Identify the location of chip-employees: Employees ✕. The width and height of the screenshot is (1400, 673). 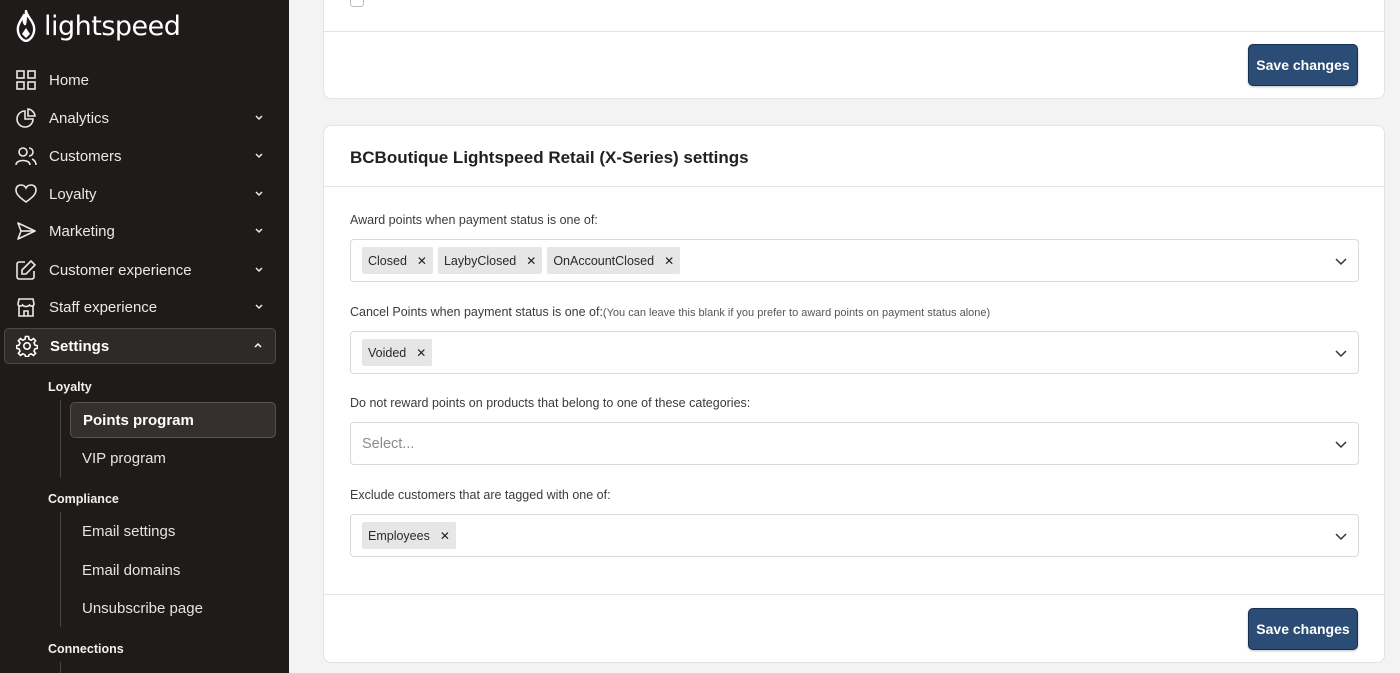
(409, 535).